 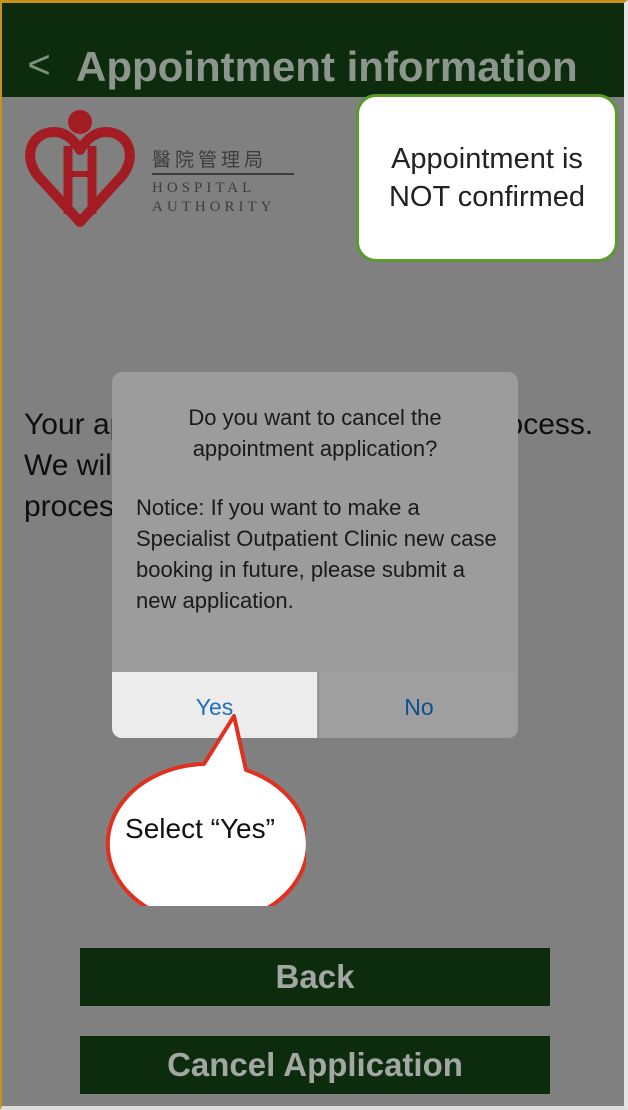 I want to click on navigation-bar: < Appointment information, so click(x=314, y=48).